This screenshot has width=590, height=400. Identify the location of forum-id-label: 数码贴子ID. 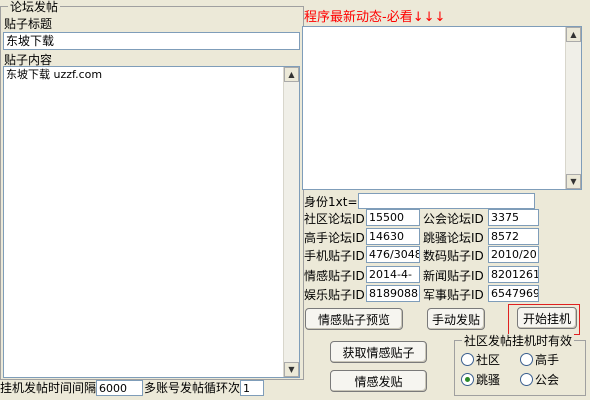
(453, 256).